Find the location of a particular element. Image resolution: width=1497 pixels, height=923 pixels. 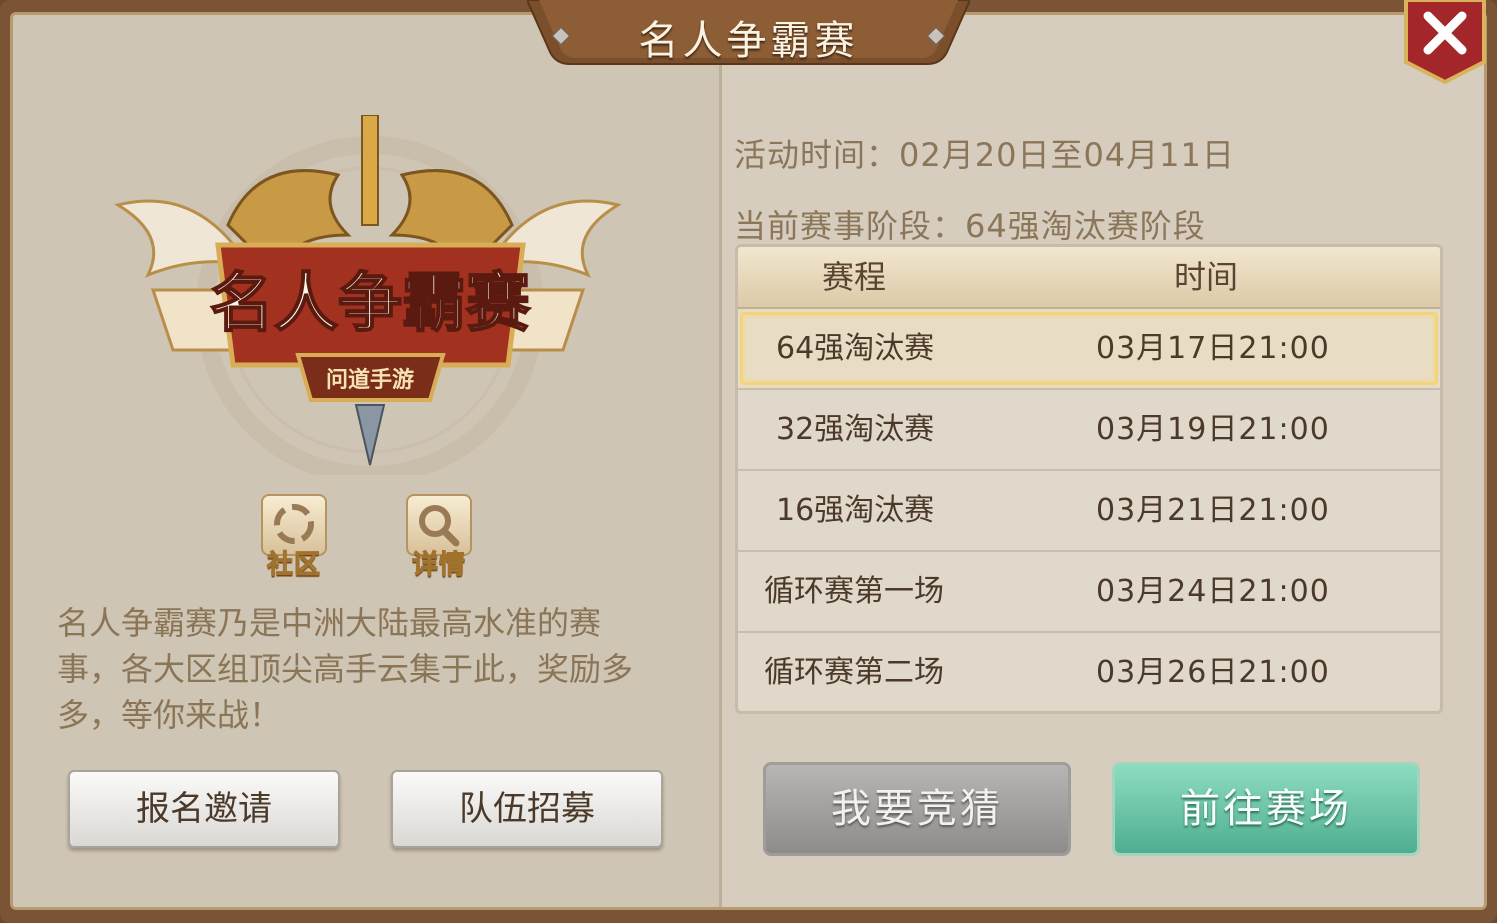

title-tab: 名人争霸赛 is located at coordinates (748, 33).